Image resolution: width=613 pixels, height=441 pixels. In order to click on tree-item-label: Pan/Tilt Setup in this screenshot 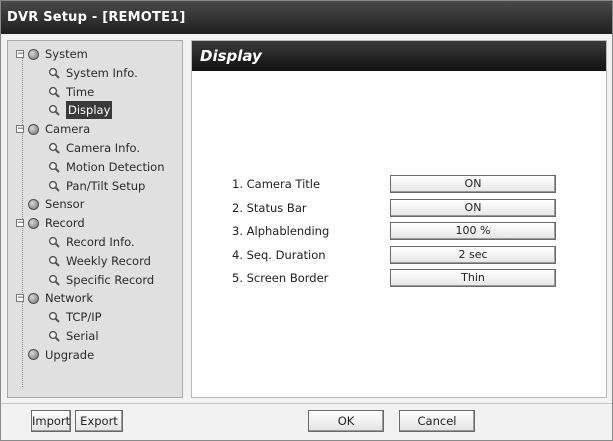, I will do `click(106, 185)`.